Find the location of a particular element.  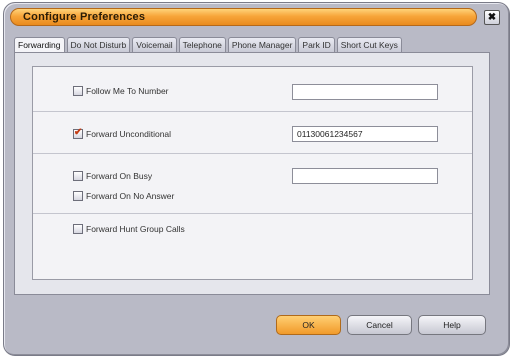

forward-on-no-answer-checkbox is located at coordinates (78, 196).